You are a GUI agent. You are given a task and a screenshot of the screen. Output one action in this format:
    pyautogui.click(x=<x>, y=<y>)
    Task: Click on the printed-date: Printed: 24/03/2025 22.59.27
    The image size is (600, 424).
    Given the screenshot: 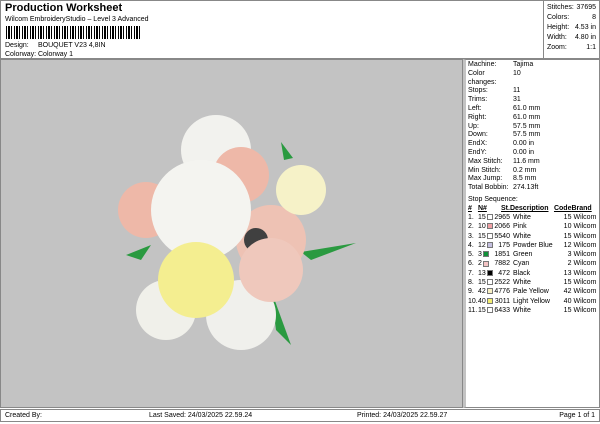 What is the action you would take?
    pyautogui.click(x=402, y=415)
    